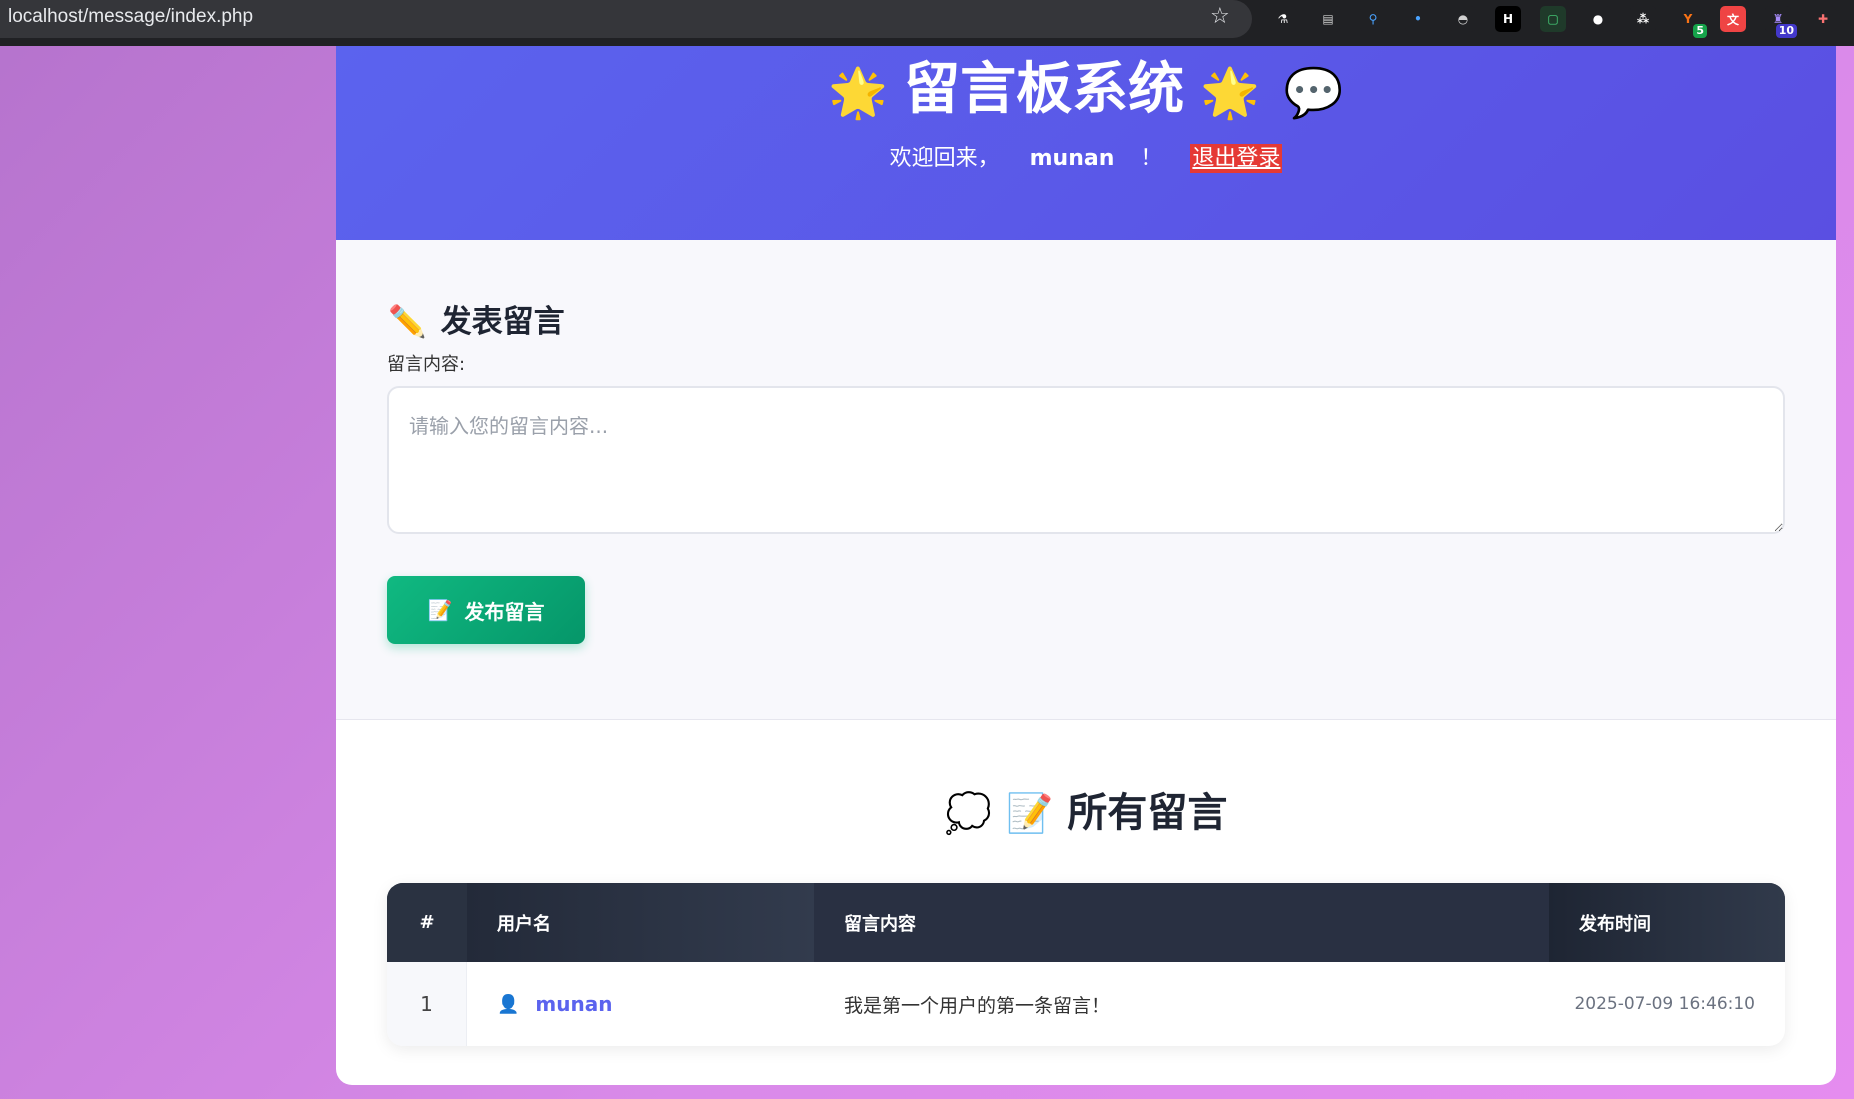  I want to click on circle-icon-glyph: ●, so click(1598, 19).